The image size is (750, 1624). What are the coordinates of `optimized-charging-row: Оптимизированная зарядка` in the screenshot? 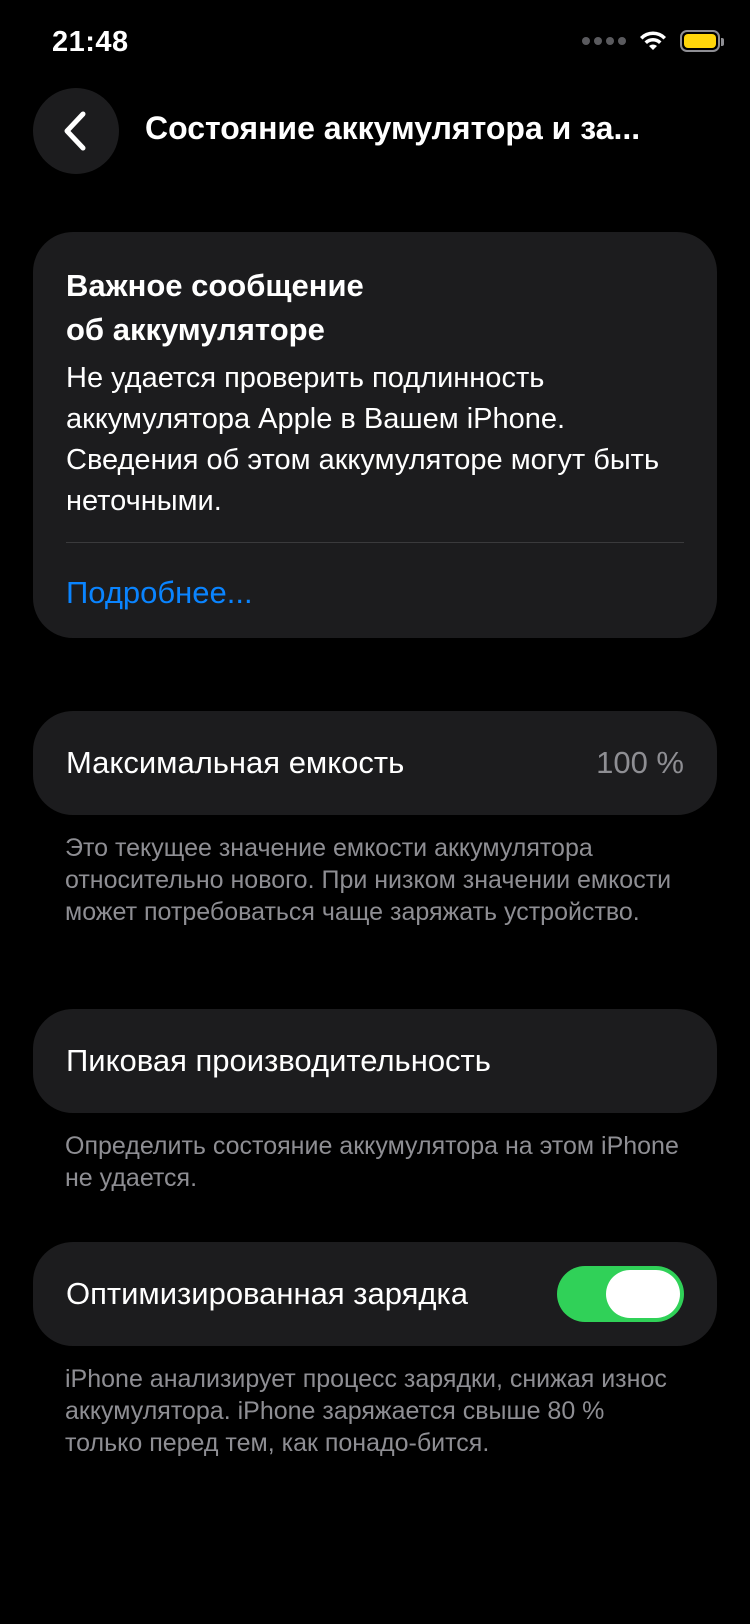 It's located at (375, 1294).